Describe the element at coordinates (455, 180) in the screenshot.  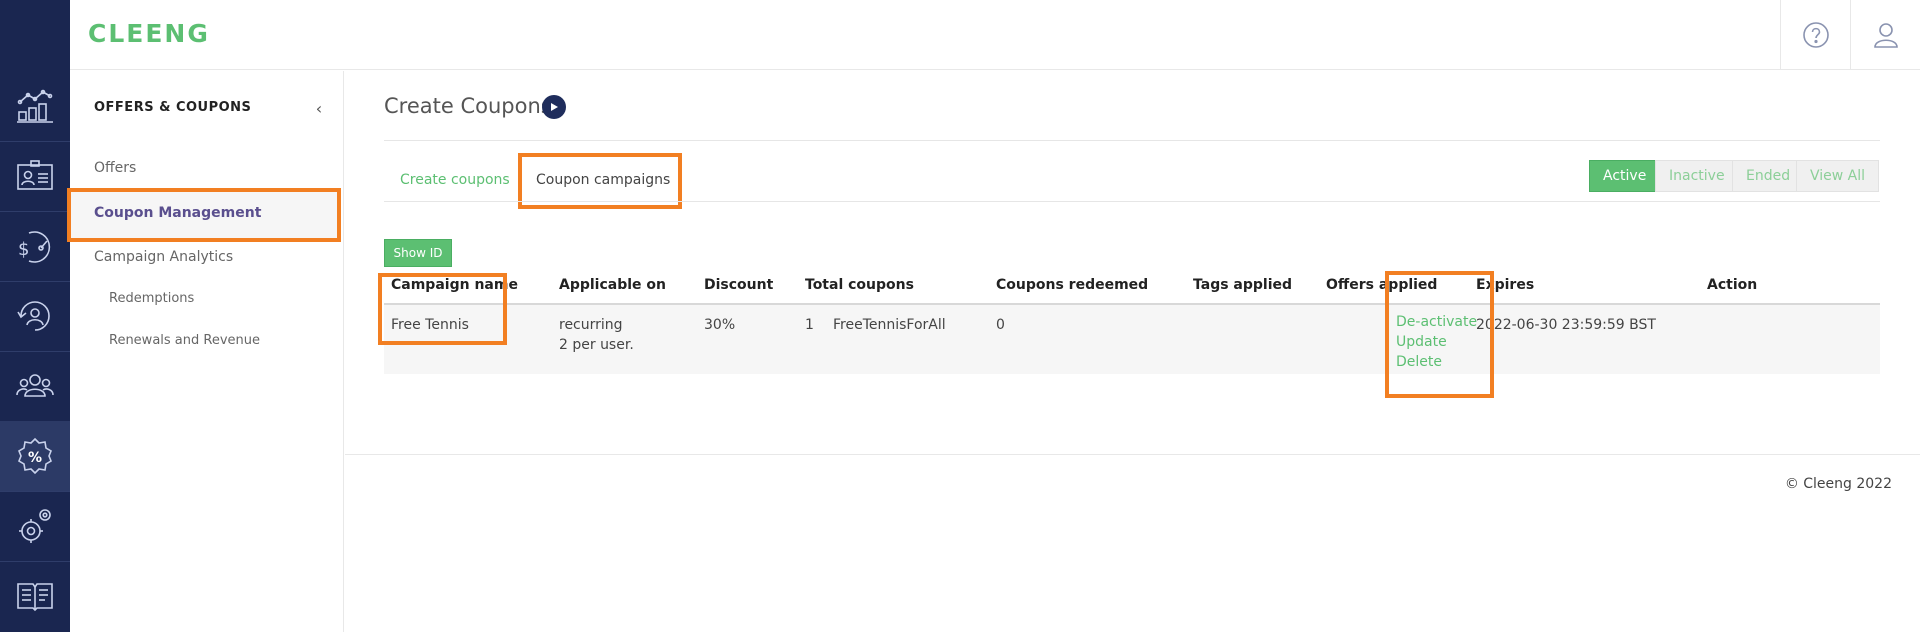
I see `tab-create-coupons: Create coupons` at that location.